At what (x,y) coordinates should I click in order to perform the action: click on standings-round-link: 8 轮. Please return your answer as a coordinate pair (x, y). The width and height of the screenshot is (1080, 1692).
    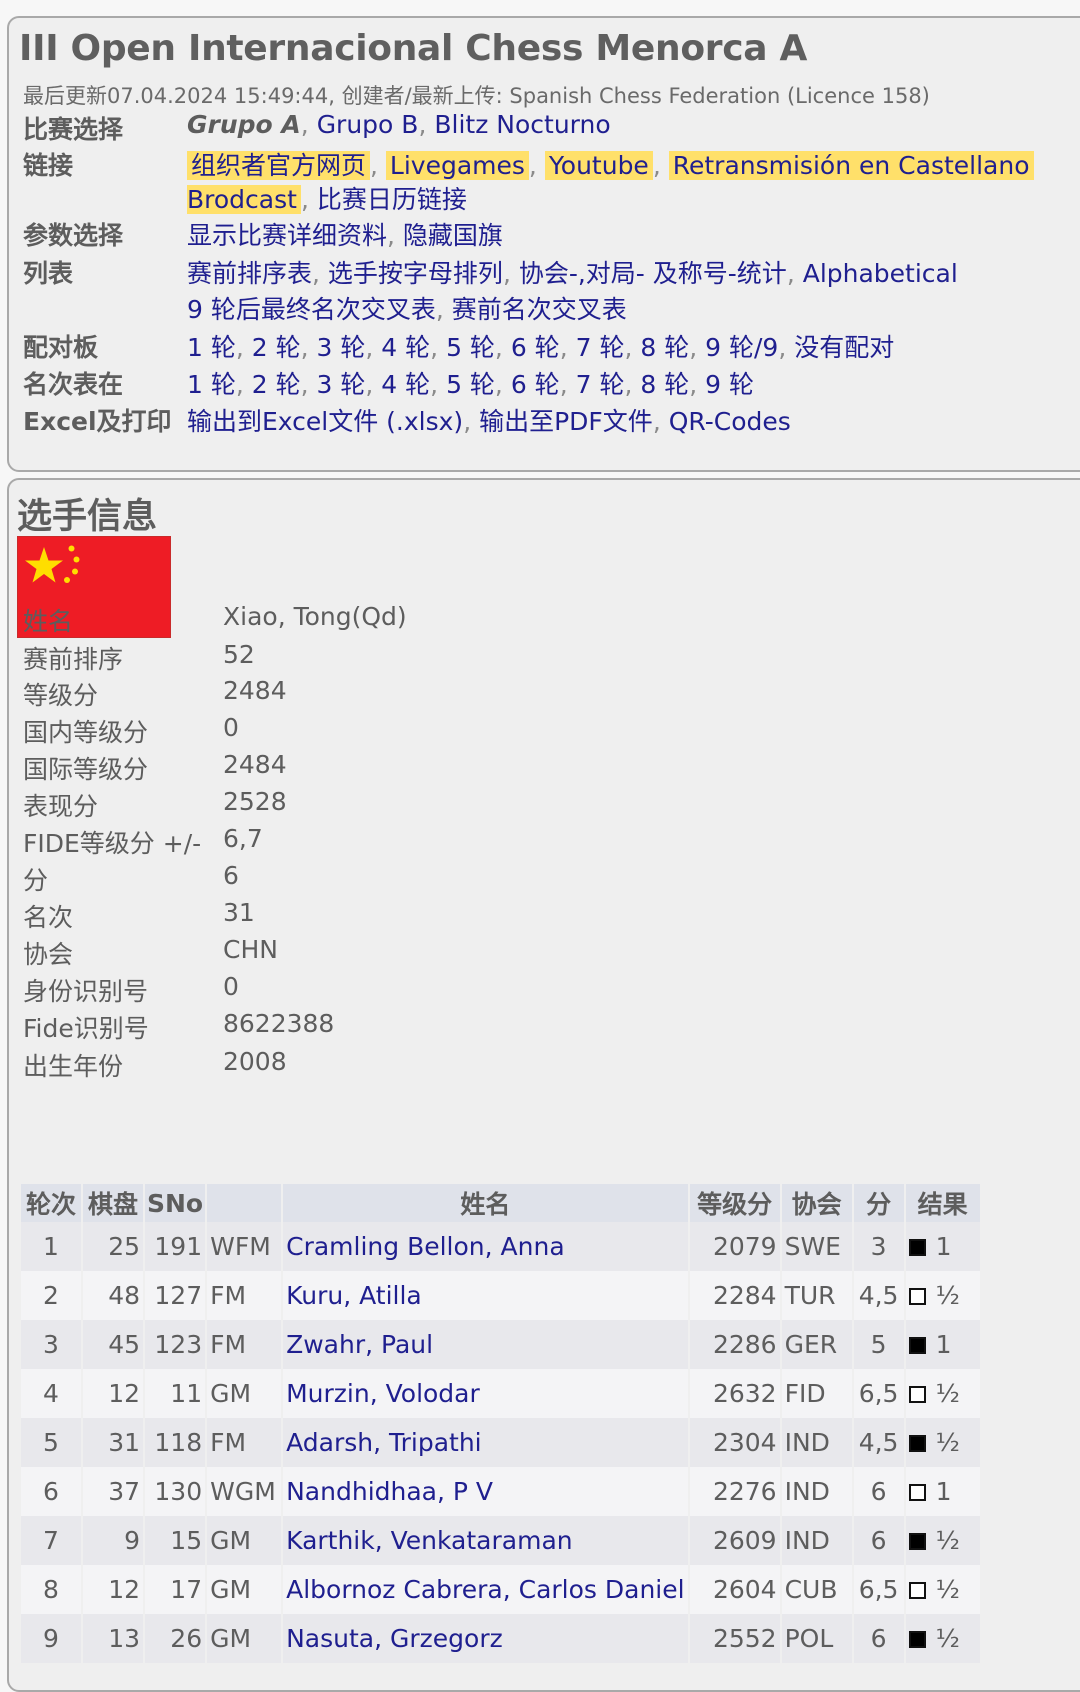
    Looking at the image, I should click on (664, 384).